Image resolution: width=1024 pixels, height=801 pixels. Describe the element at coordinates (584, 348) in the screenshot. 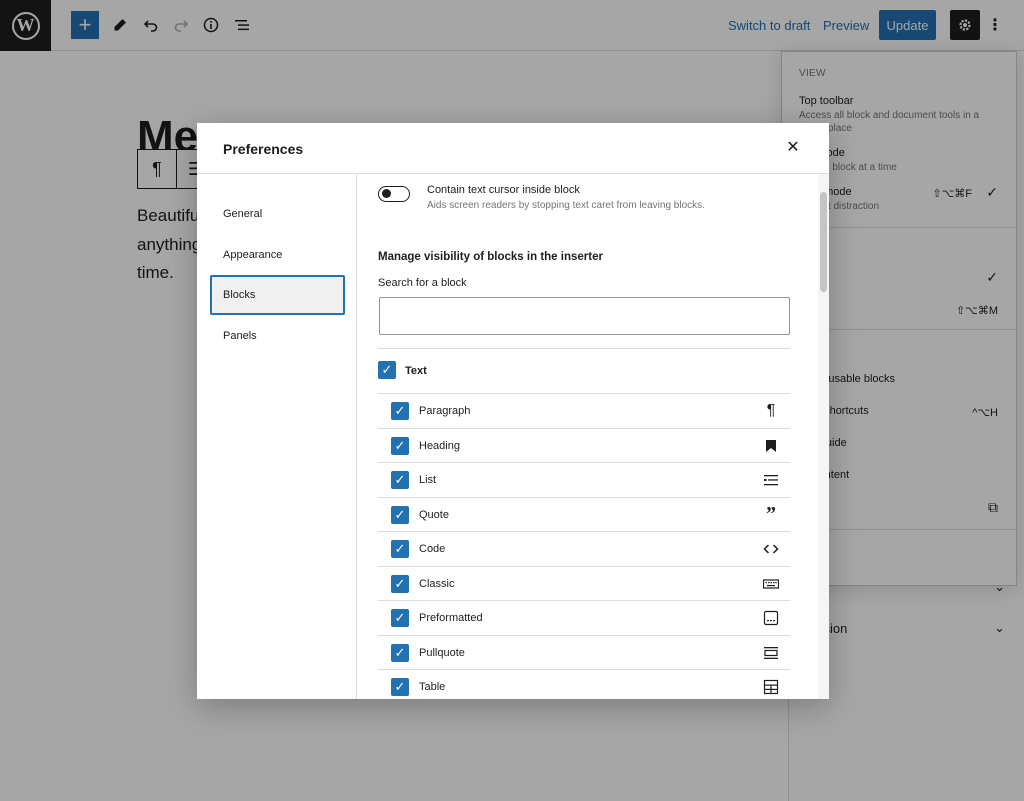

I see `divider` at that location.